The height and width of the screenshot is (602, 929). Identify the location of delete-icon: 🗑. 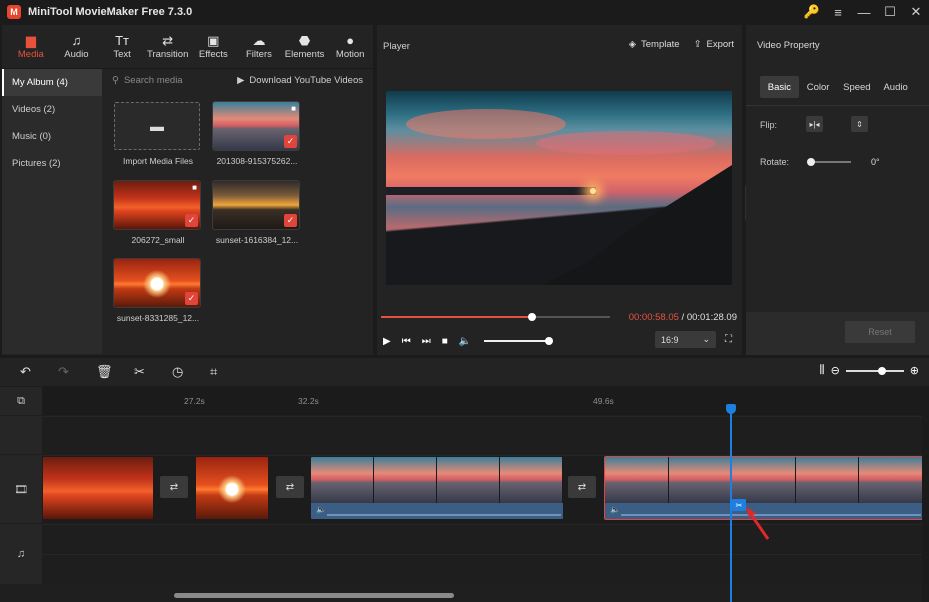
(104, 372).